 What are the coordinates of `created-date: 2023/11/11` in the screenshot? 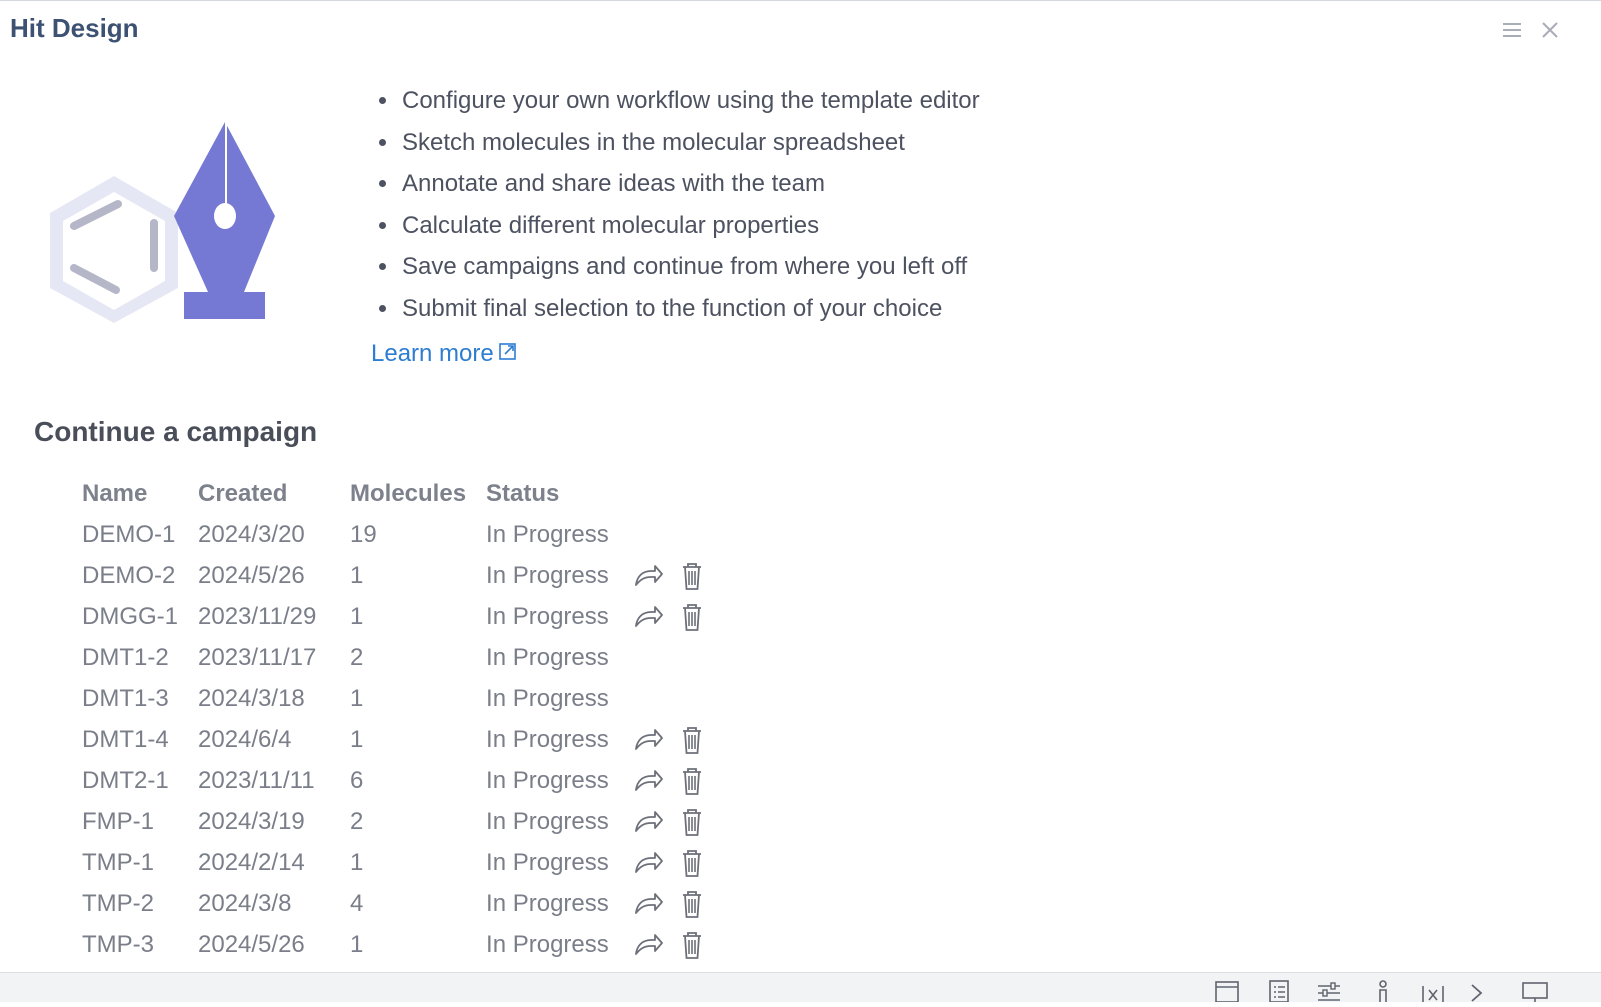 It's located at (256, 780).